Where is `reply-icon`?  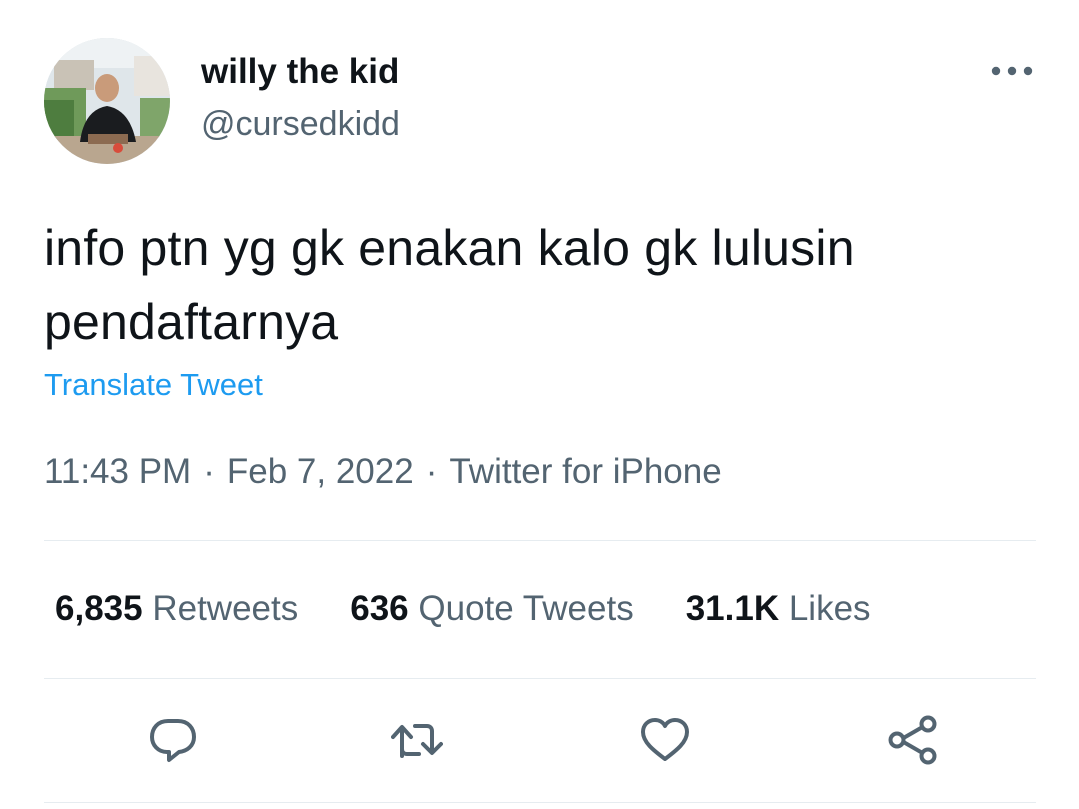
reply-icon is located at coordinates (173, 740).